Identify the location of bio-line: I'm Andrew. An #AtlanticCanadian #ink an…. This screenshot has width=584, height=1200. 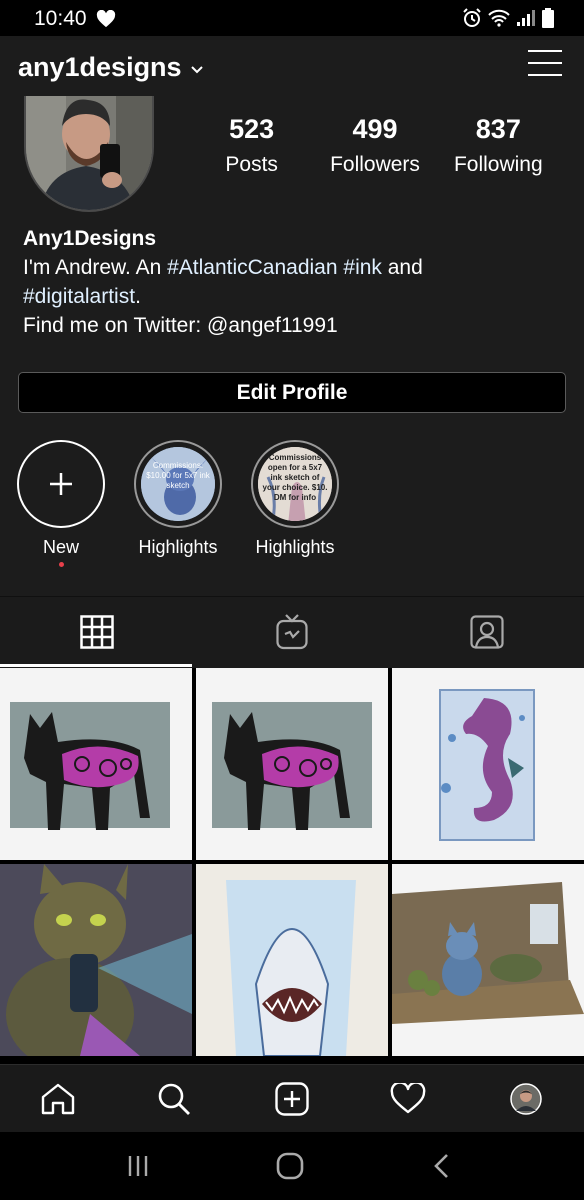
(293, 267).